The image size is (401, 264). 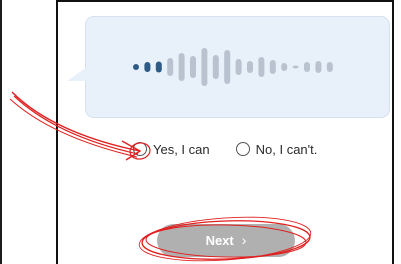 I want to click on chevron-right-icon: ›, so click(x=244, y=240).